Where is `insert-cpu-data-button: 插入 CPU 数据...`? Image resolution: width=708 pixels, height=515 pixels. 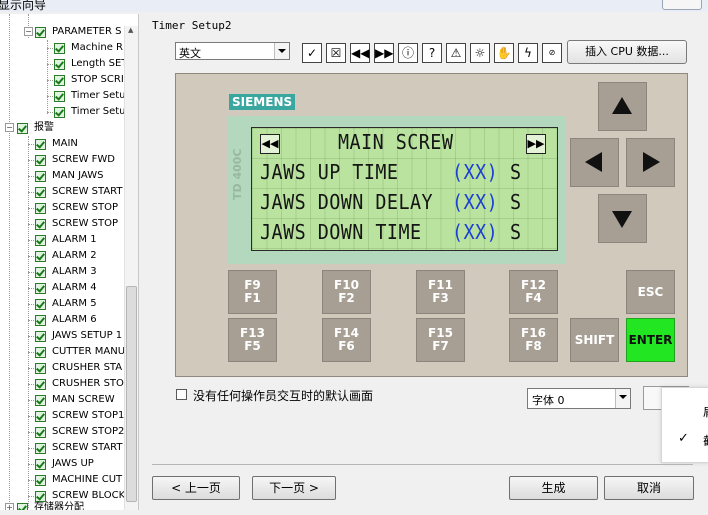 insert-cpu-data-button: 插入 CPU 数据... is located at coordinates (627, 52).